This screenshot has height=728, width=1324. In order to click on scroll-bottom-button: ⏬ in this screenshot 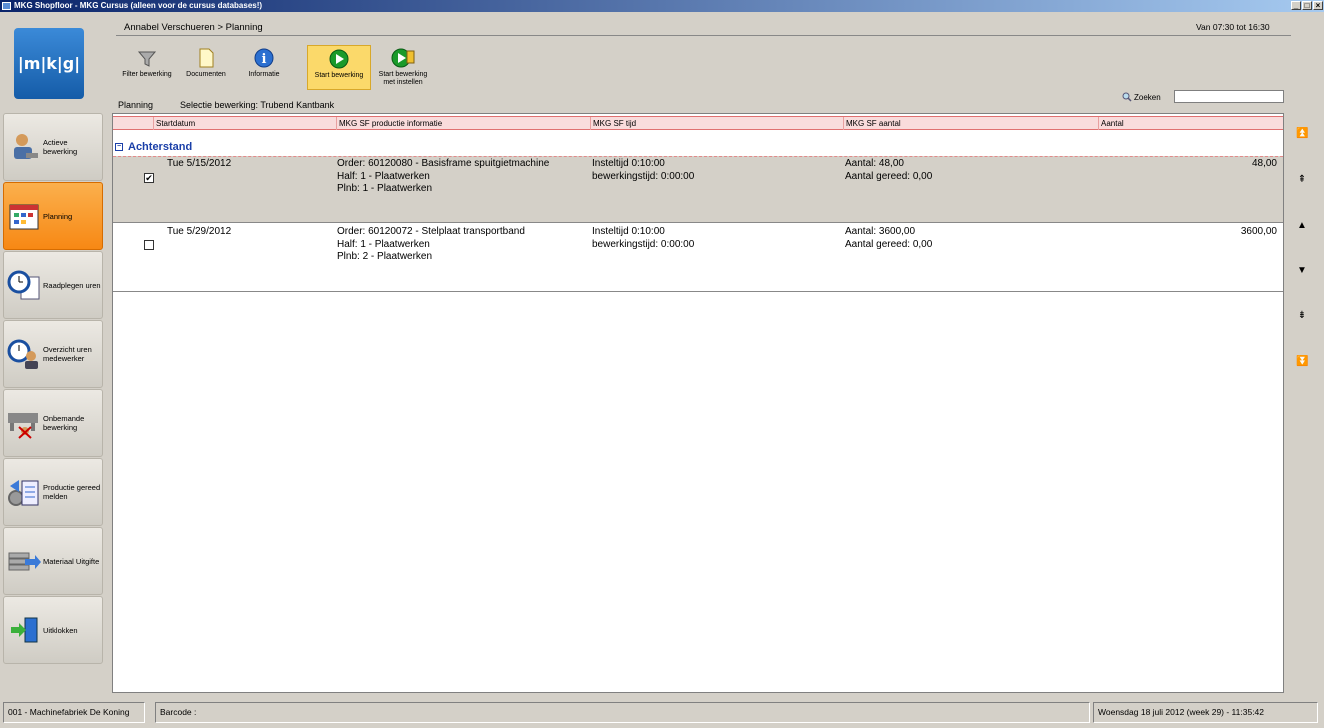, I will do `click(1302, 361)`.